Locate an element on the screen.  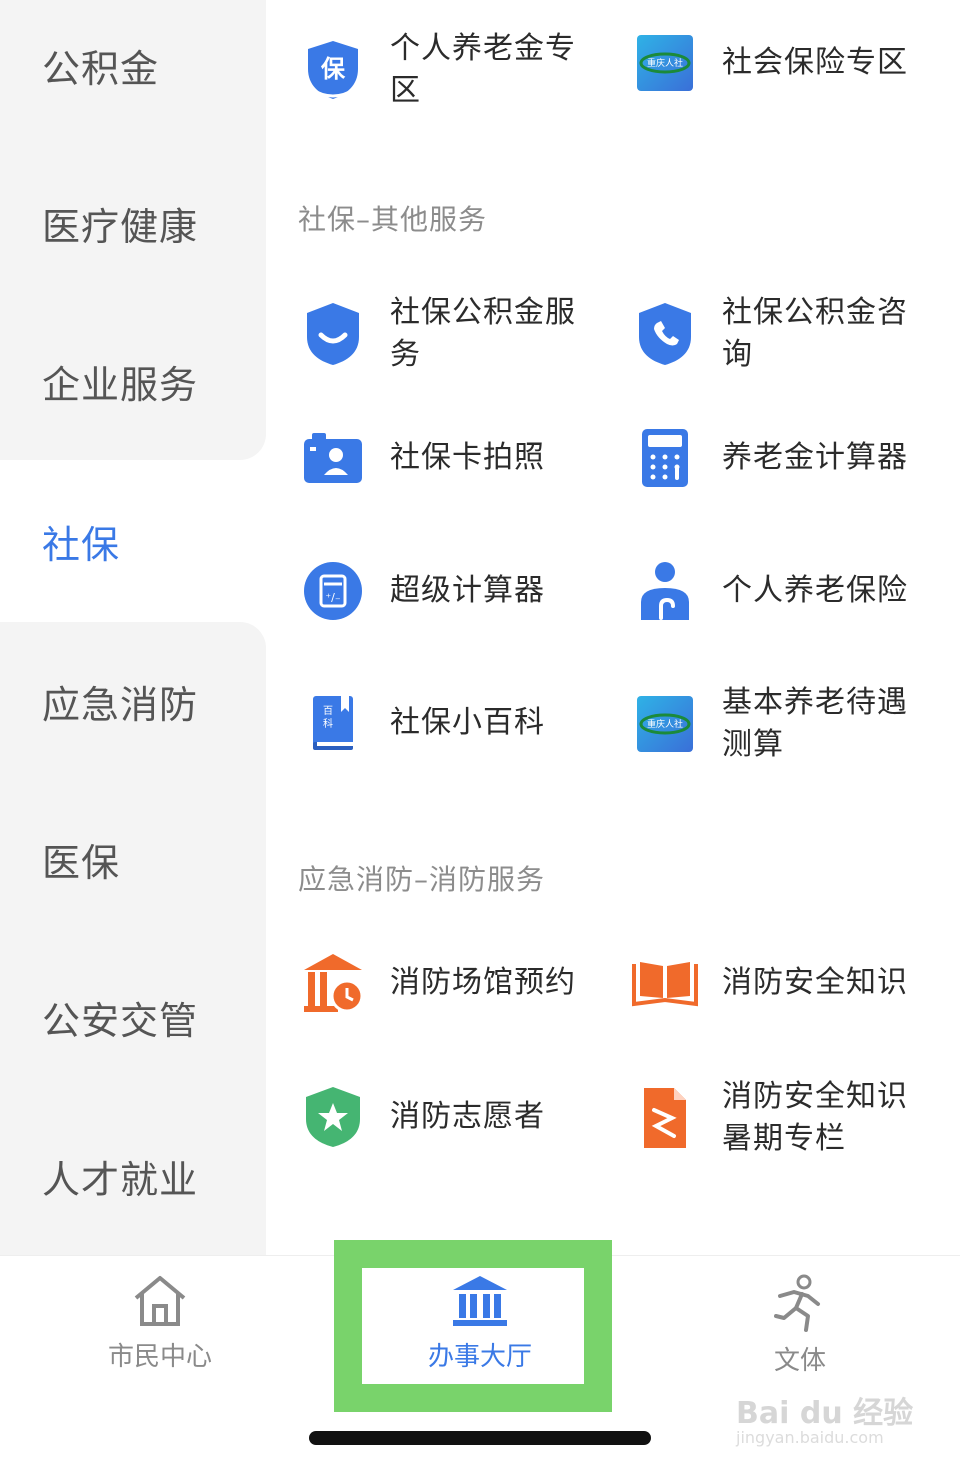
encyclopedia-book-icon: 百 科 is located at coordinates (333, 723).